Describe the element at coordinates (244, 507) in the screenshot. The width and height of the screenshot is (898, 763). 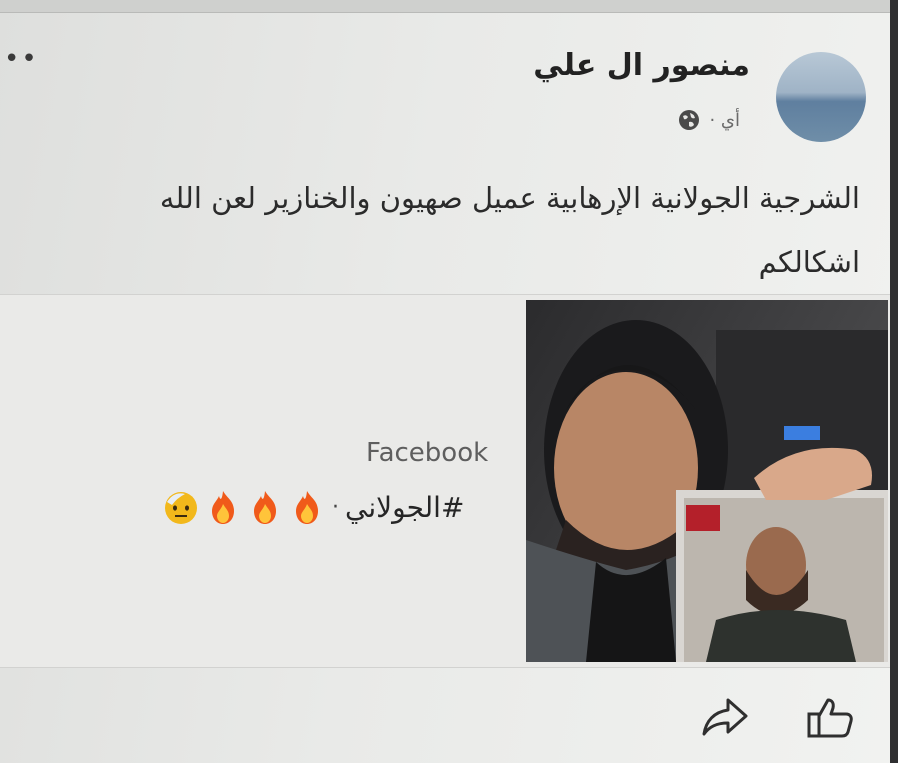
I see `emoji-row` at that location.